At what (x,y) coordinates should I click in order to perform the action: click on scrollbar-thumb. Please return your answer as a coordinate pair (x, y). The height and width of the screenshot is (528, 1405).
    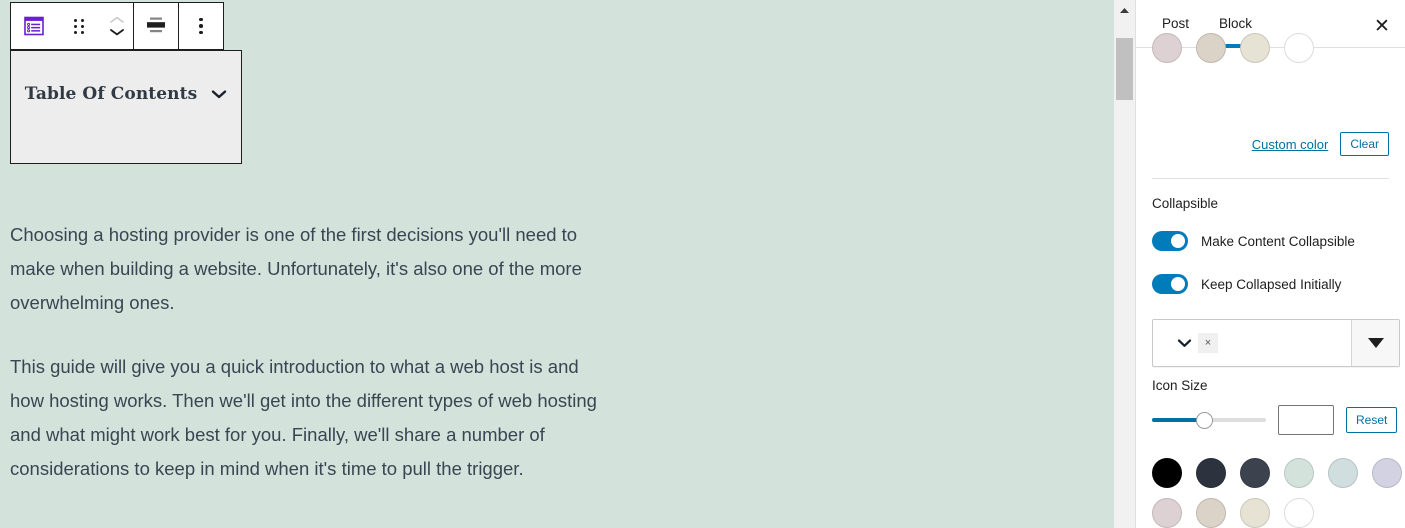
    Looking at the image, I should click on (1124, 69).